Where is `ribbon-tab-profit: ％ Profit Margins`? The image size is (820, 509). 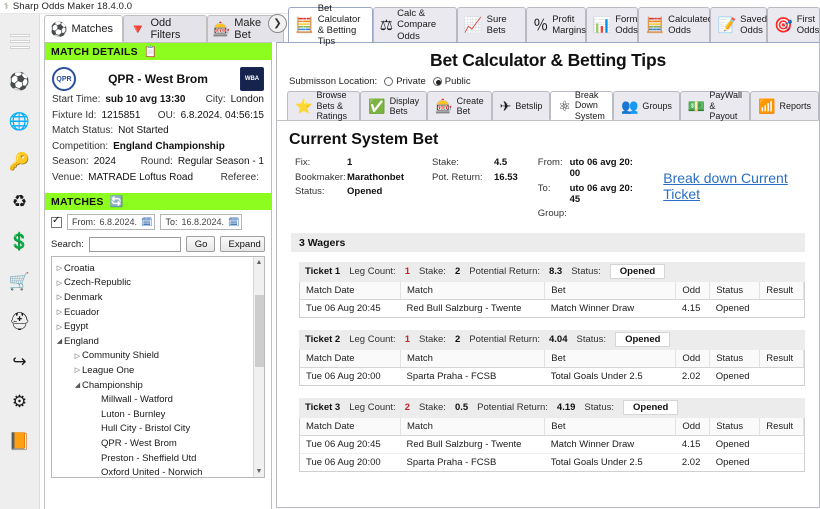 ribbon-tab-profit: ％ Profit Margins is located at coordinates (556, 24).